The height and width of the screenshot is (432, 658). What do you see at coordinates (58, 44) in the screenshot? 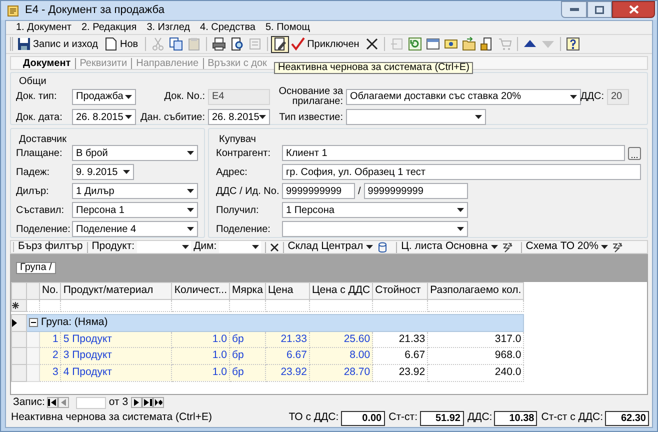
I see `save-button: Запис и изход` at bounding box center [58, 44].